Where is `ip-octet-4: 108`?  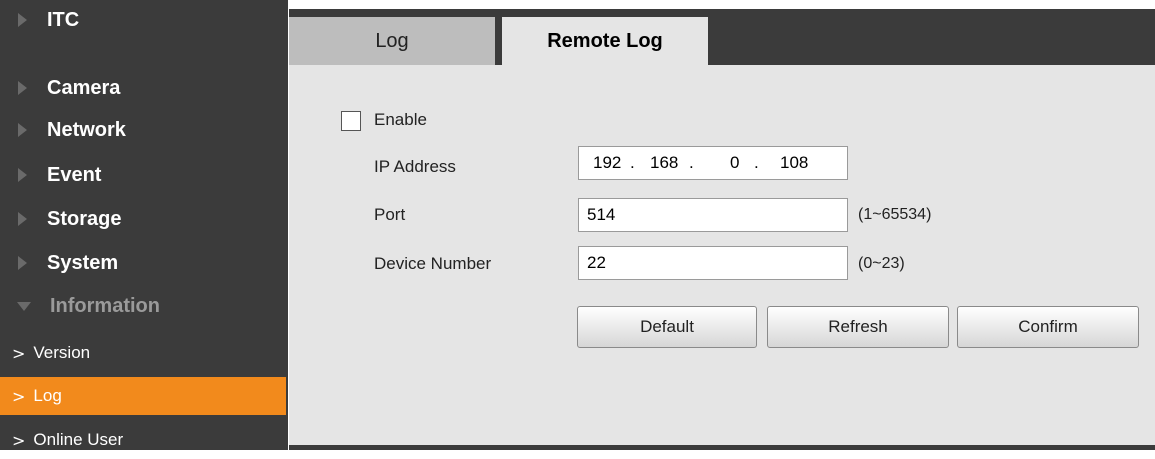 ip-octet-4: 108 is located at coordinates (794, 163).